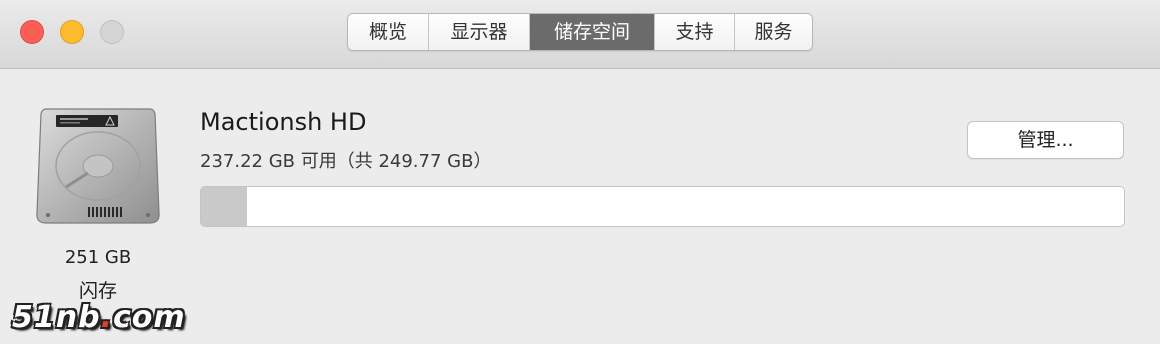  I want to click on watermark-logo: 51nb.com, so click(99, 317).